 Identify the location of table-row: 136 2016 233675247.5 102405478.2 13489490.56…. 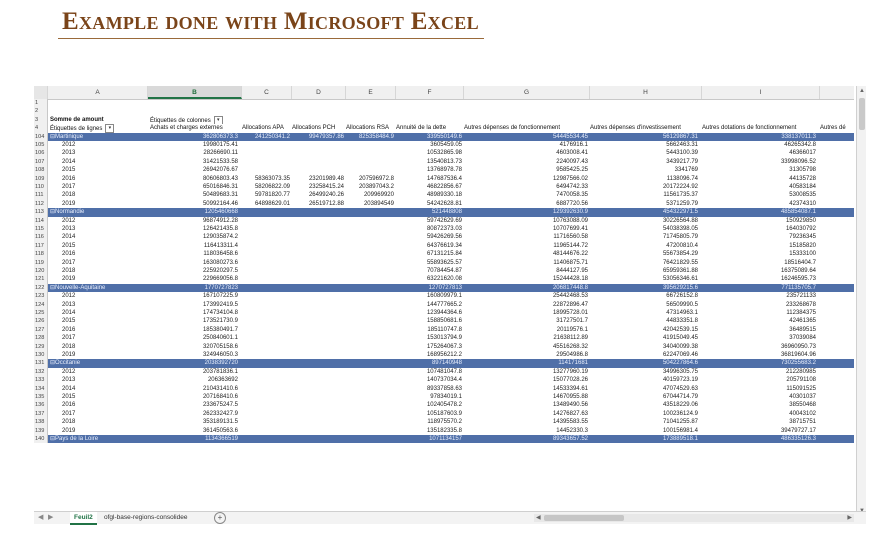
(444, 405).